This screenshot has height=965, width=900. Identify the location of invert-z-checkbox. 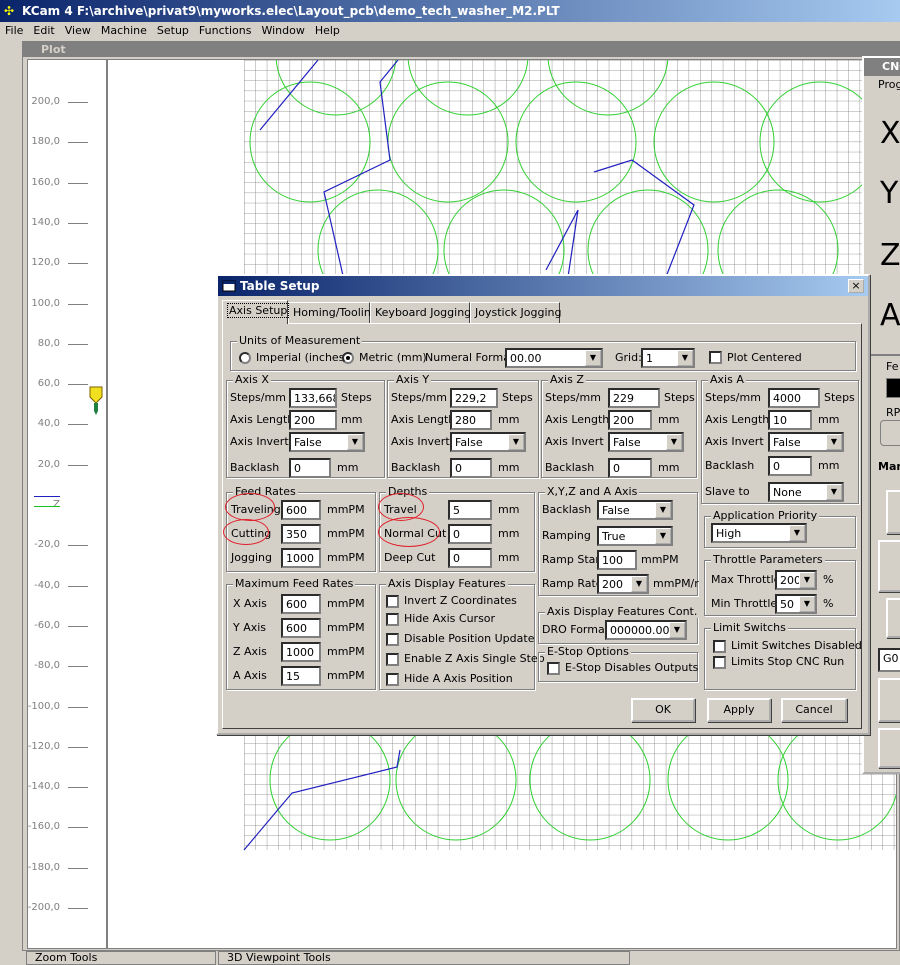
(392, 601).